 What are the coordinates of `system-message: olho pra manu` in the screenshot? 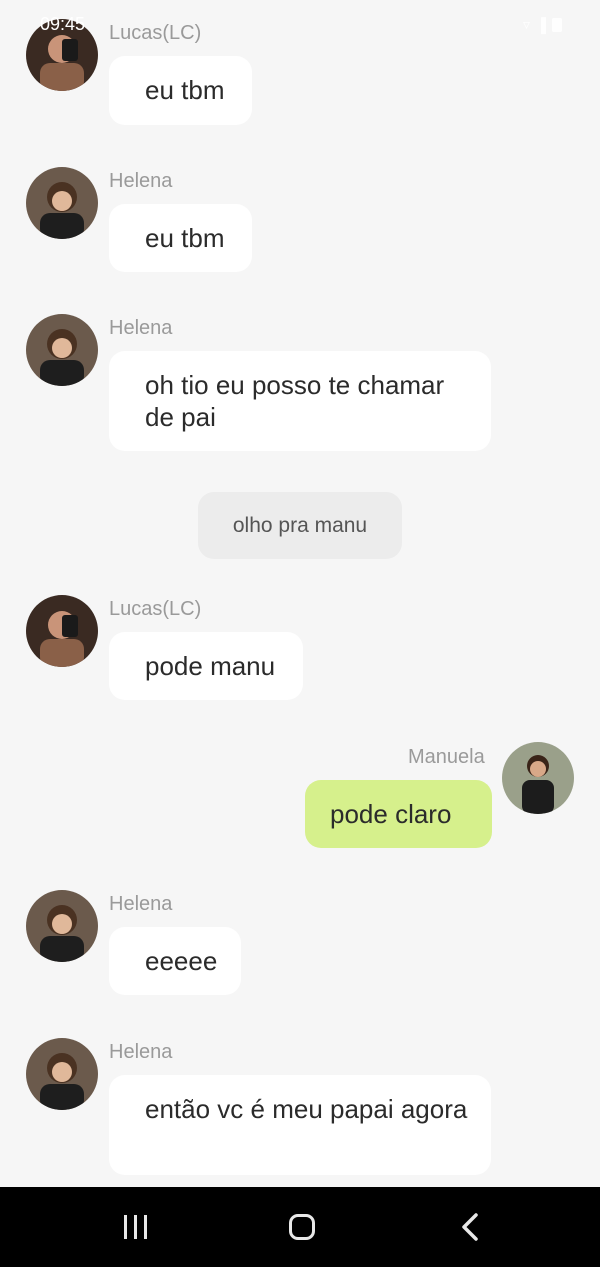 It's located at (300, 525).